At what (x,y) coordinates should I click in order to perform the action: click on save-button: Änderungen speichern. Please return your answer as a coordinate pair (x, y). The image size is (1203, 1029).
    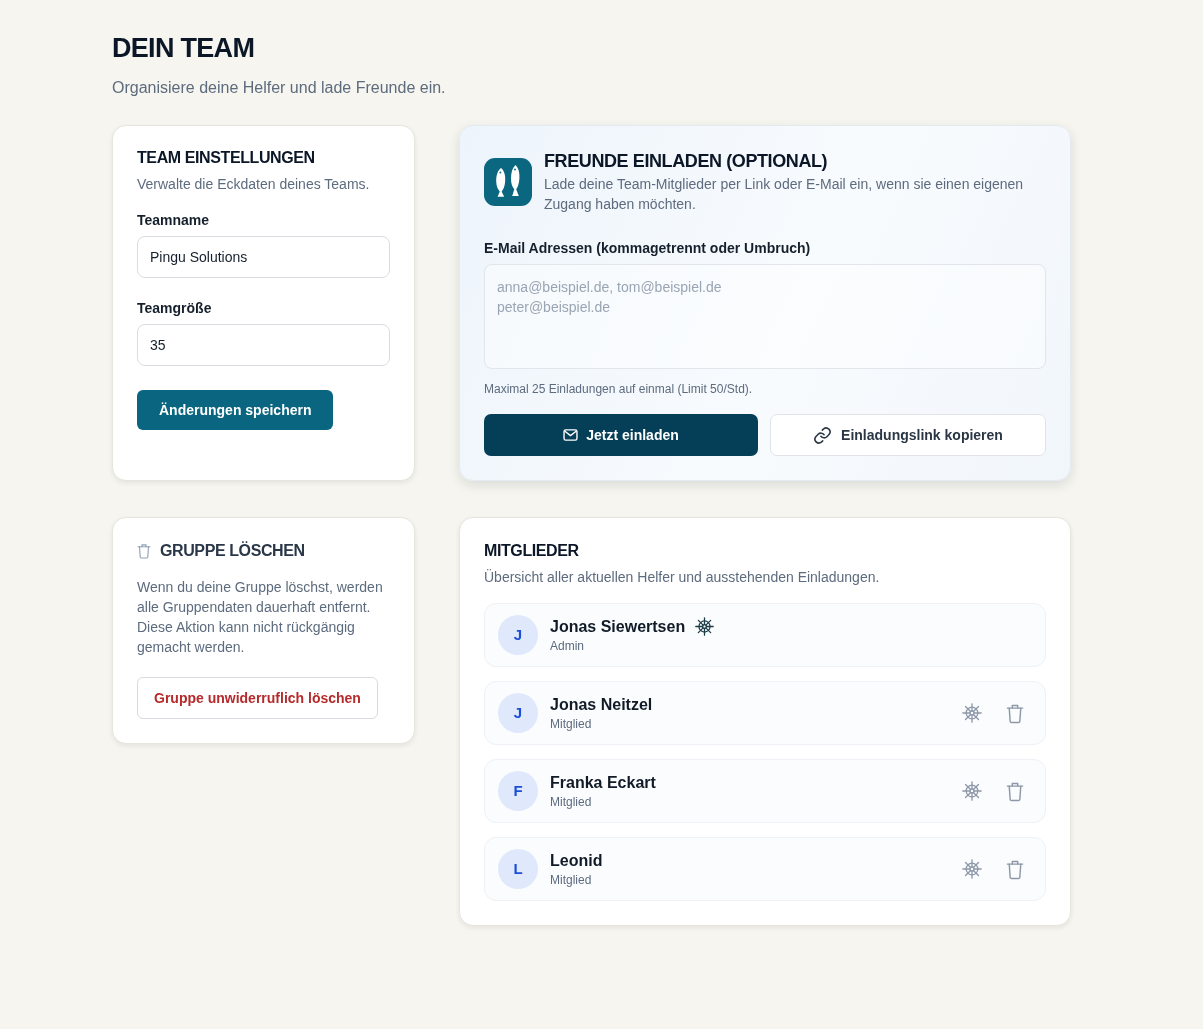
    Looking at the image, I should click on (235, 410).